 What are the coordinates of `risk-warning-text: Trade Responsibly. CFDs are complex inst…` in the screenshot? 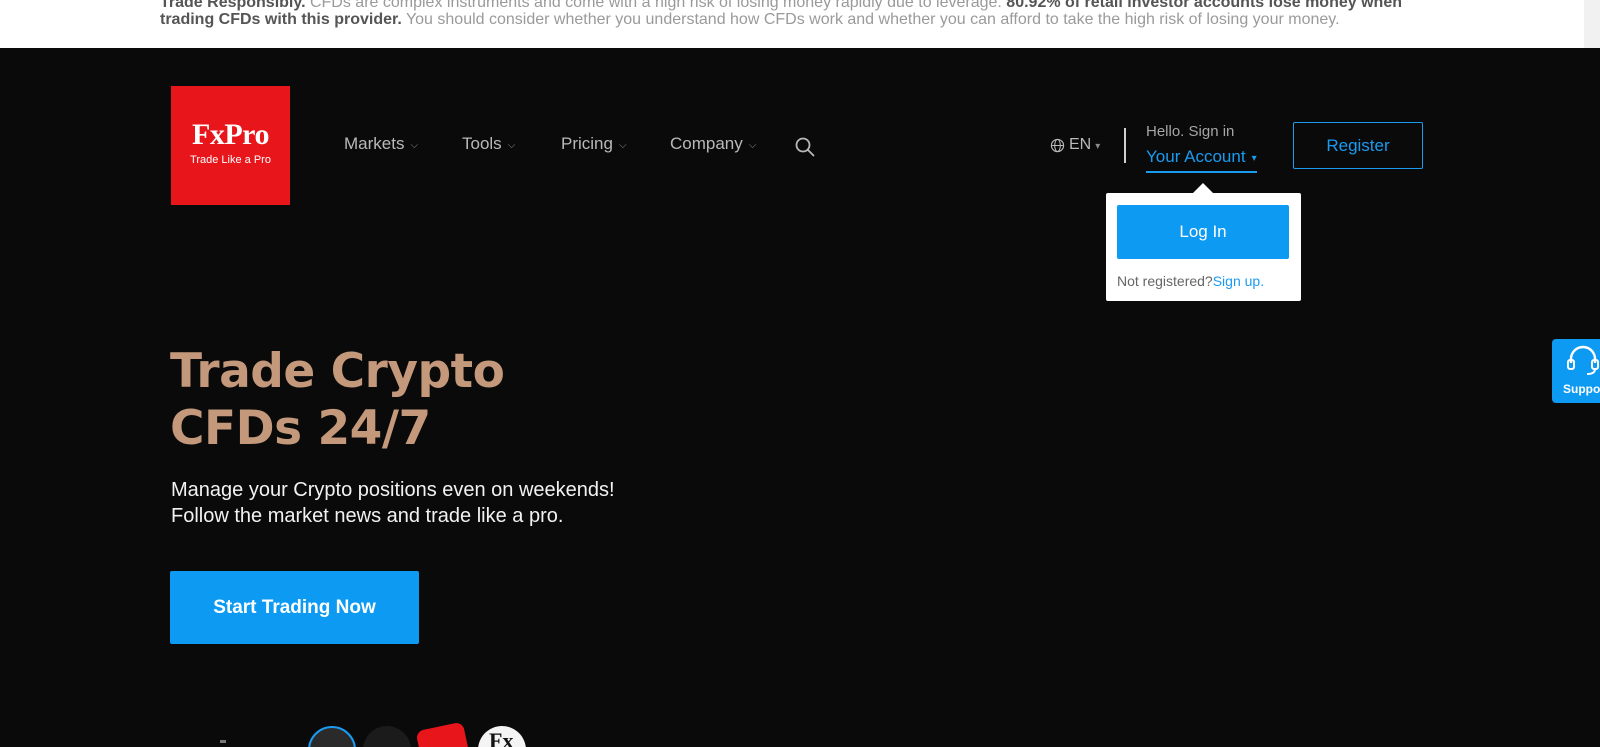 It's located at (790, 14).